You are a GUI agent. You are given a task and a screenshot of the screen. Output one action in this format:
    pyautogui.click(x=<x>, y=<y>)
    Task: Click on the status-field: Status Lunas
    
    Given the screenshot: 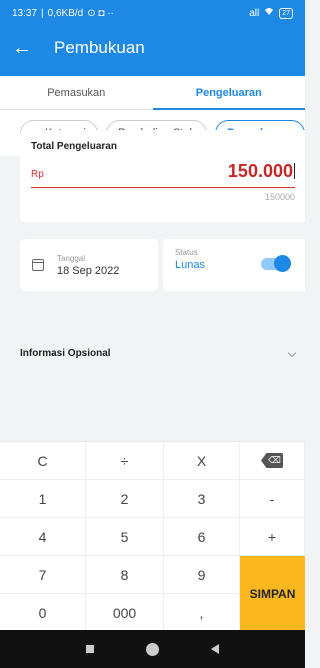 What is the action you would take?
    pyautogui.click(x=234, y=265)
    